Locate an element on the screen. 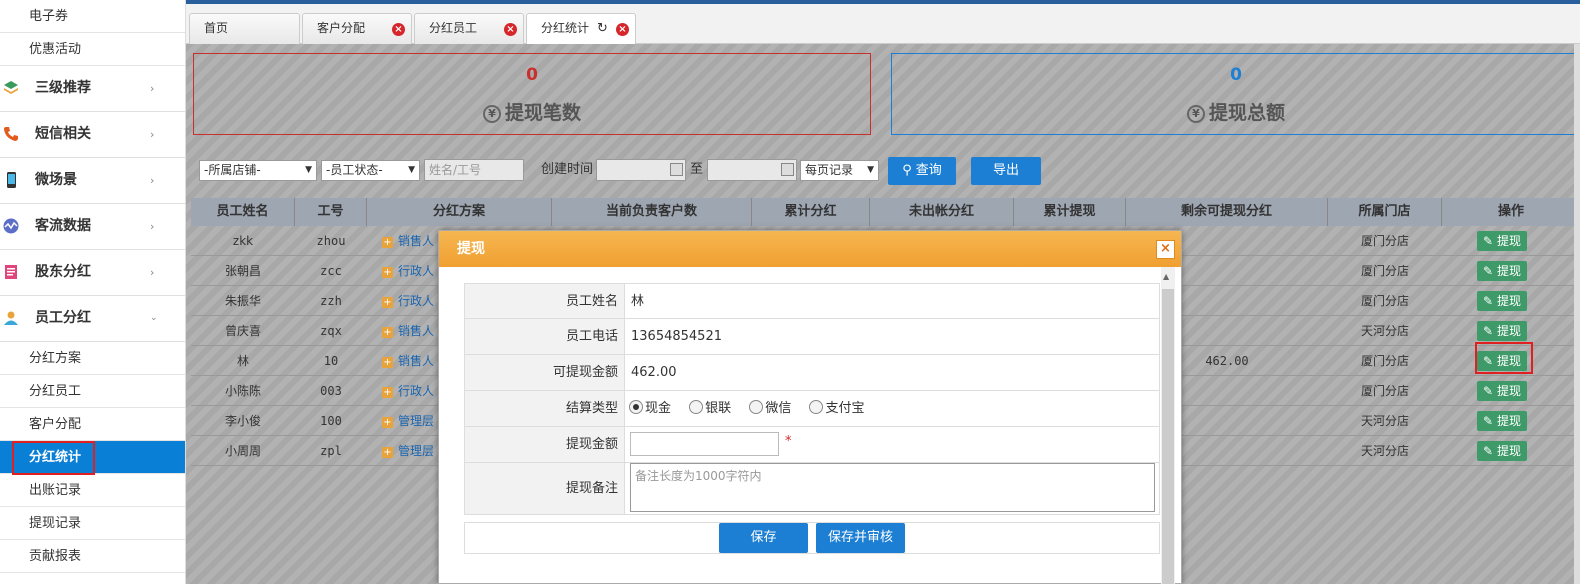  sidebar-menu-employee-dividend: 员工分红 ⌄ is located at coordinates (92, 319).